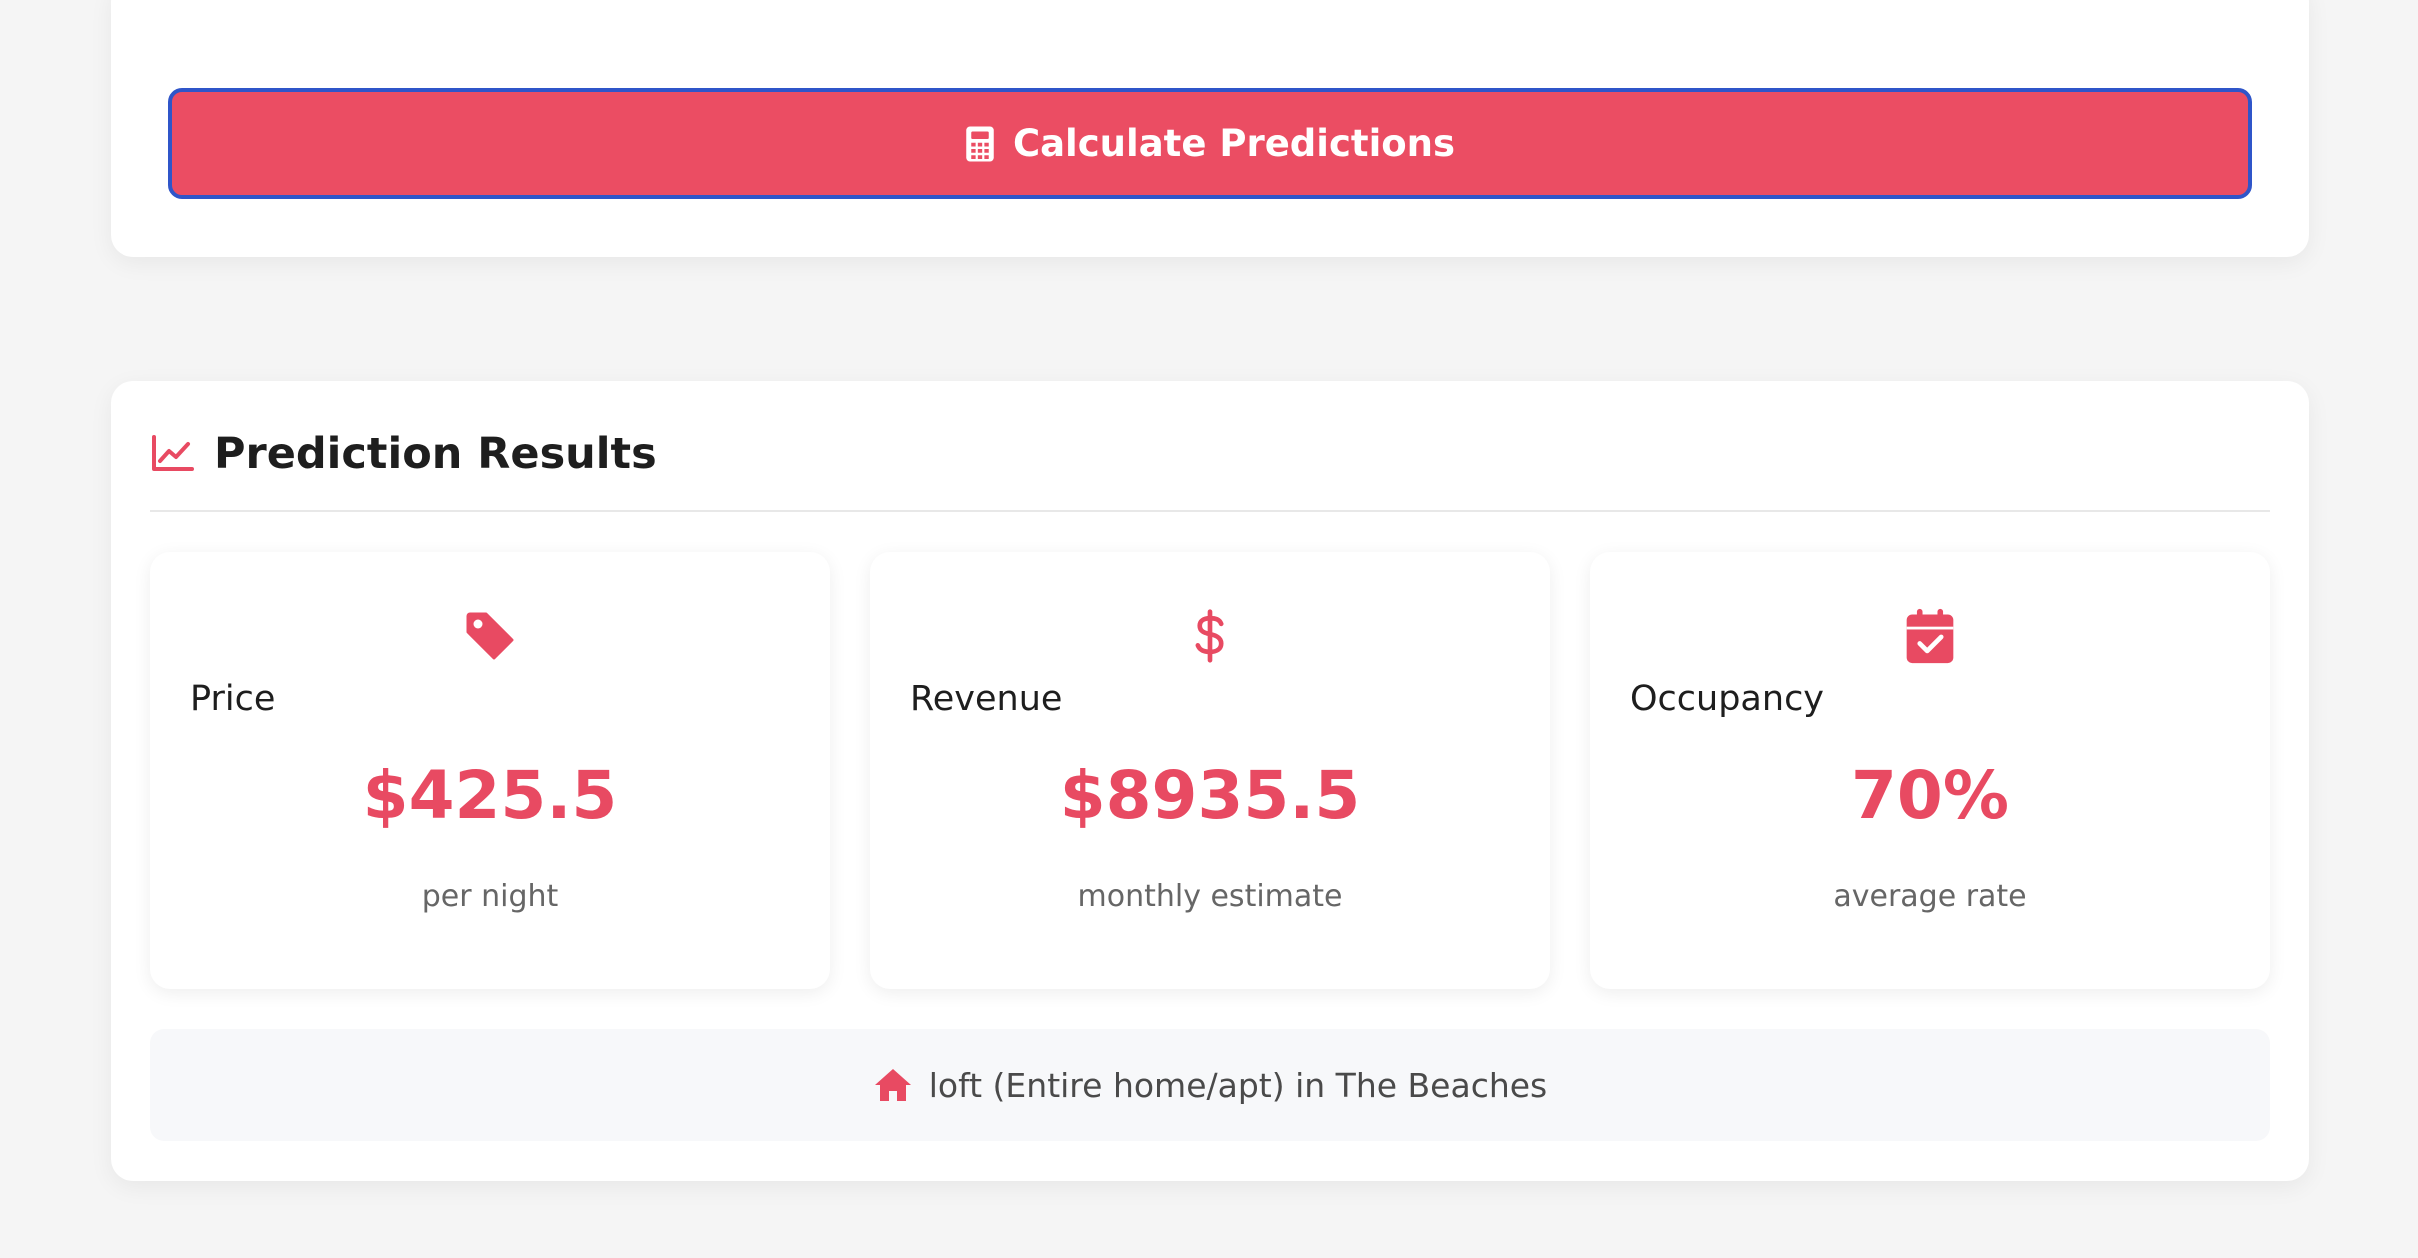 The image size is (2418, 1258). I want to click on calculate-predictions-button: Calculate Predictions, so click(1210, 143).